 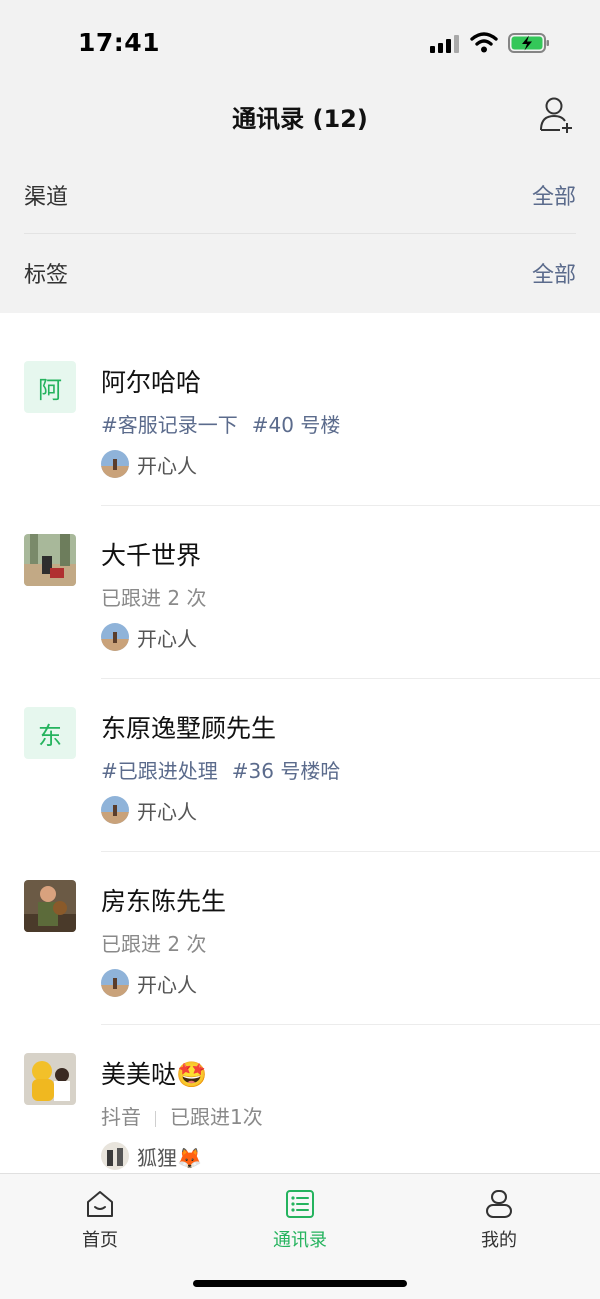 I want to click on contact-item: 美美哒🤩 抖音 已跟进1次 狐狸🦊, so click(x=300, y=1089).